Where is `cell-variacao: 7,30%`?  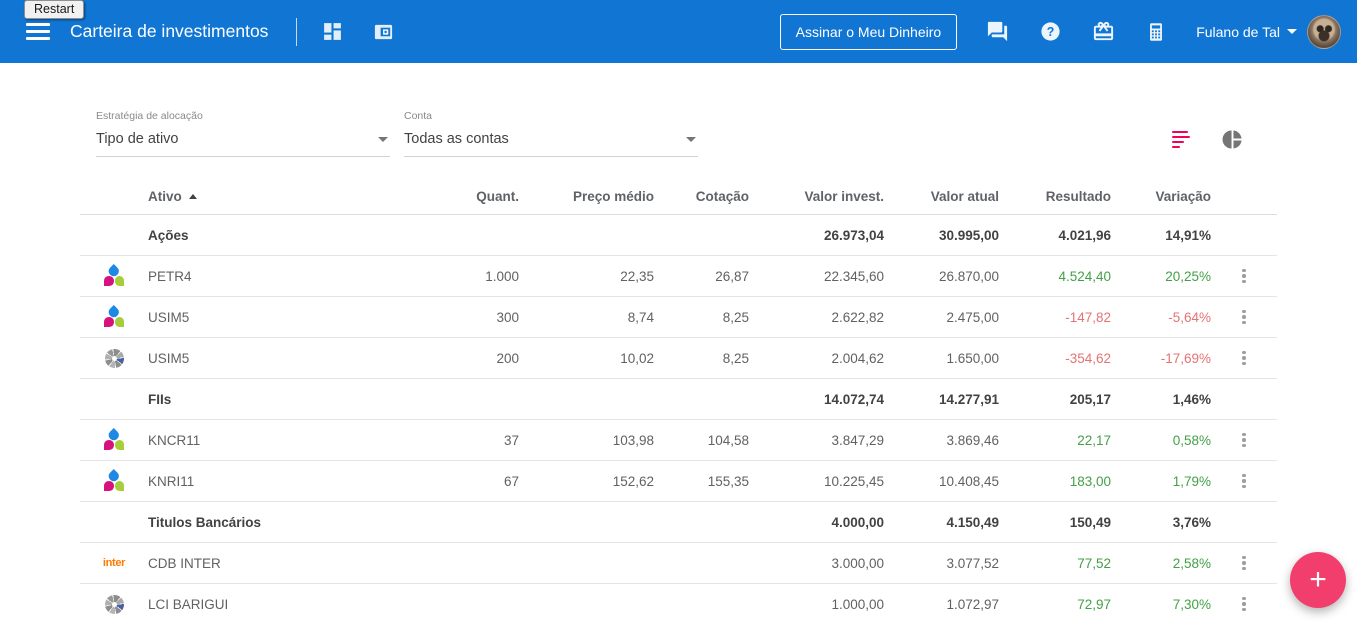
cell-variacao: 7,30% is located at coordinates (1191, 604).